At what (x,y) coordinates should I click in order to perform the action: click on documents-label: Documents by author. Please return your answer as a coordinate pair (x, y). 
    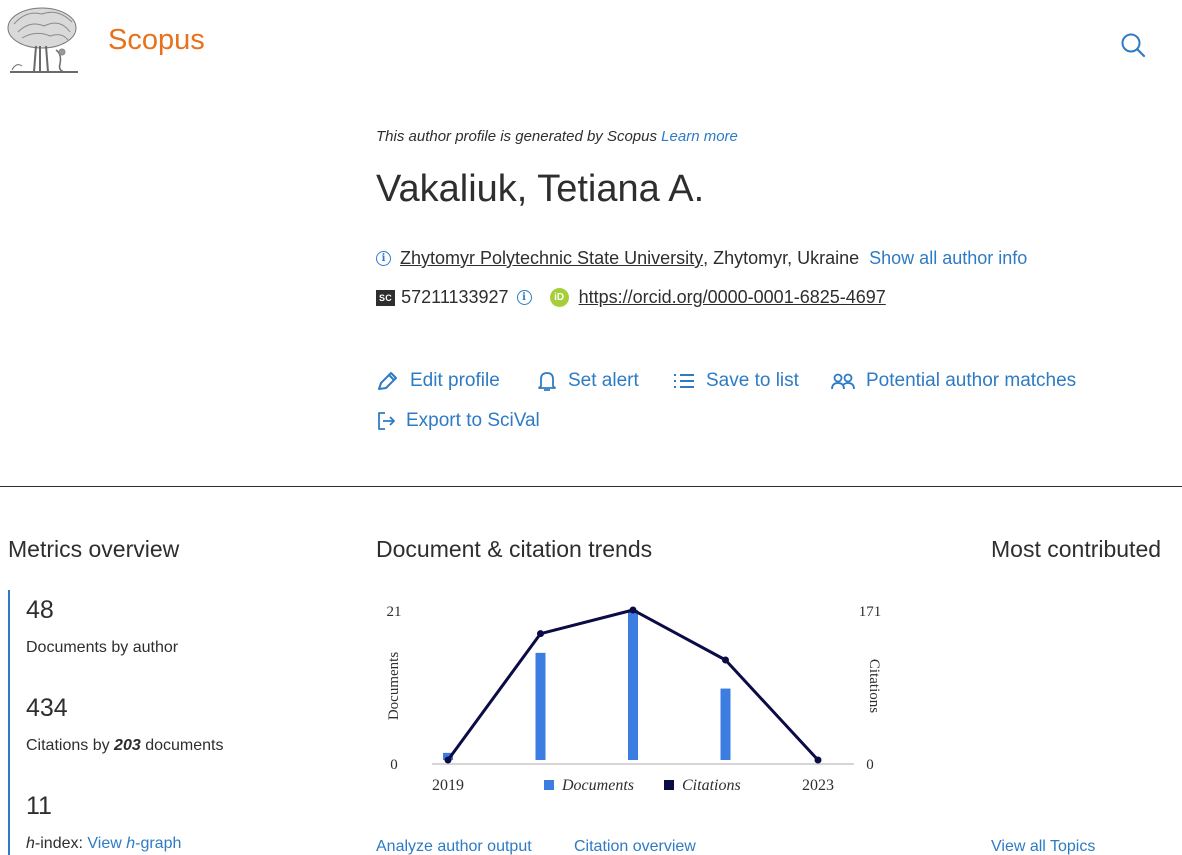
    Looking at the image, I should click on (102, 647).